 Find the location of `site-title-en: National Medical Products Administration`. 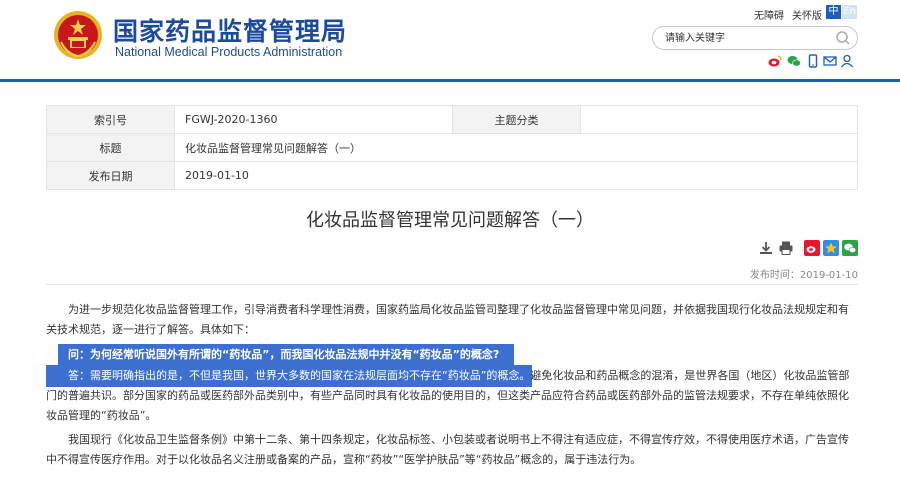

site-title-en: National Medical Products Administration is located at coordinates (228, 52).